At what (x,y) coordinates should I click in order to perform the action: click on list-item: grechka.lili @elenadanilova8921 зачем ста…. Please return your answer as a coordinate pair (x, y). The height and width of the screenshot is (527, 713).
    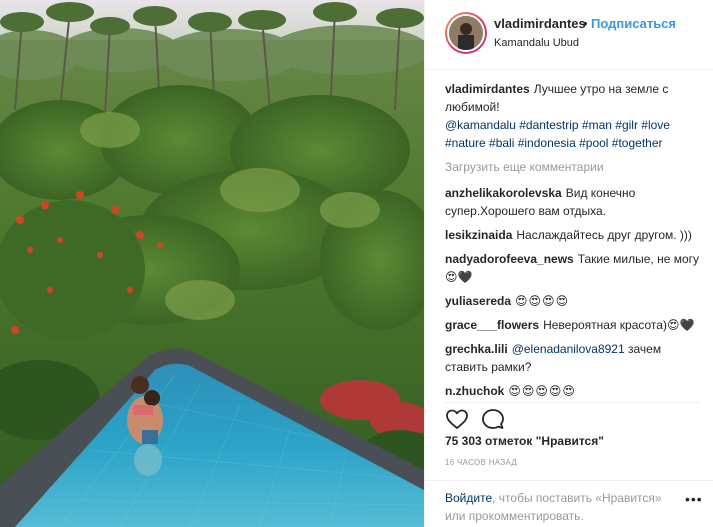
    Looking at the image, I should click on (572, 358).